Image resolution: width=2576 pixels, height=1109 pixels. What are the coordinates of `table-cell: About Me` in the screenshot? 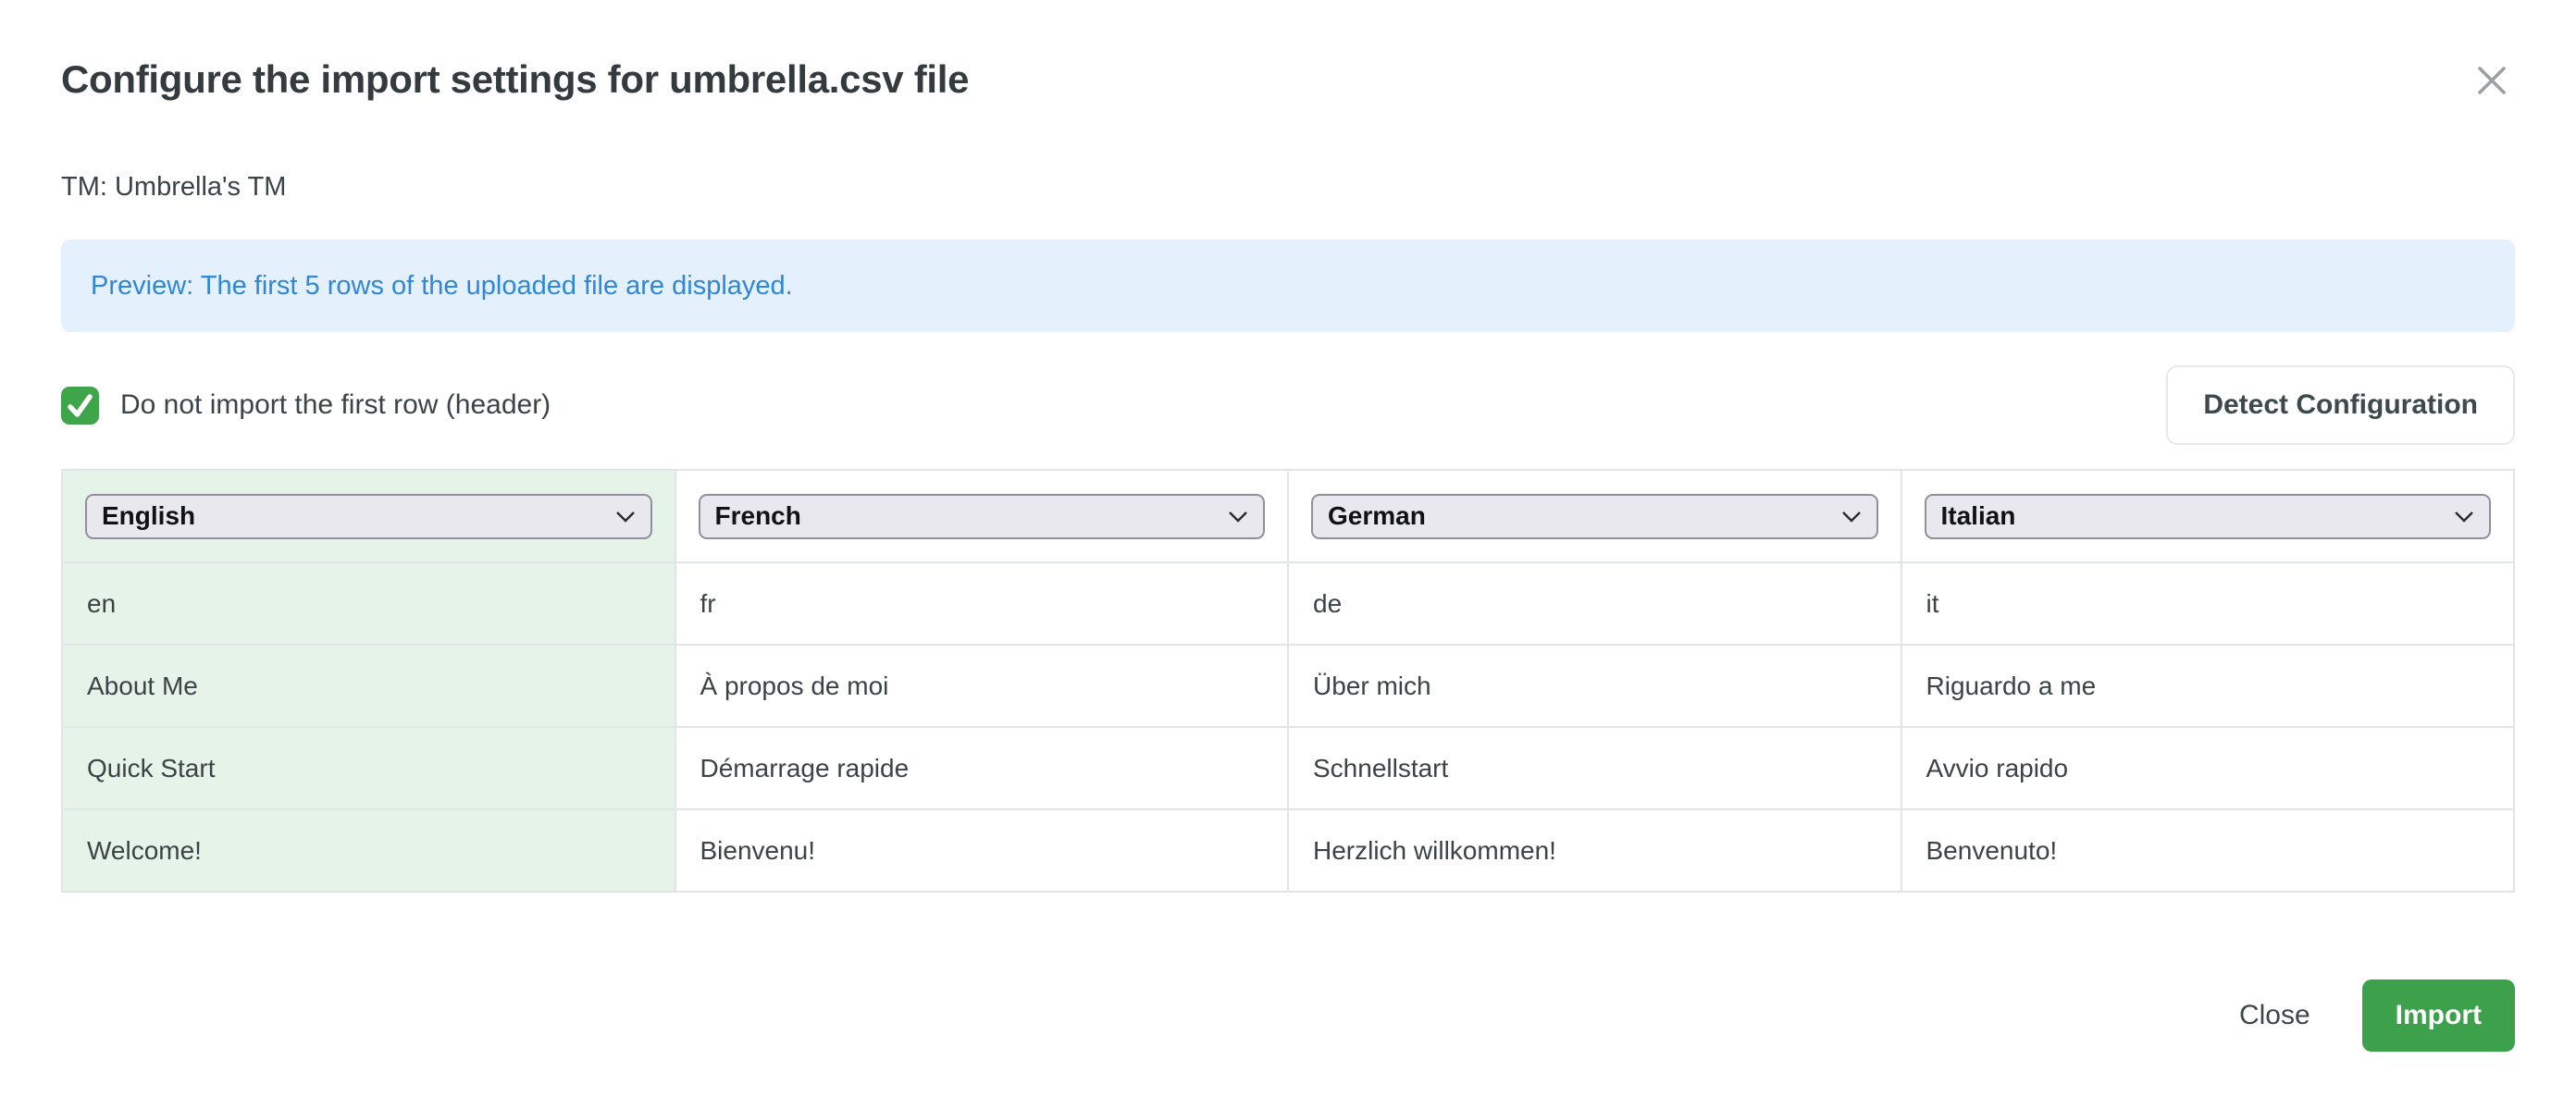 It's located at (369, 687).